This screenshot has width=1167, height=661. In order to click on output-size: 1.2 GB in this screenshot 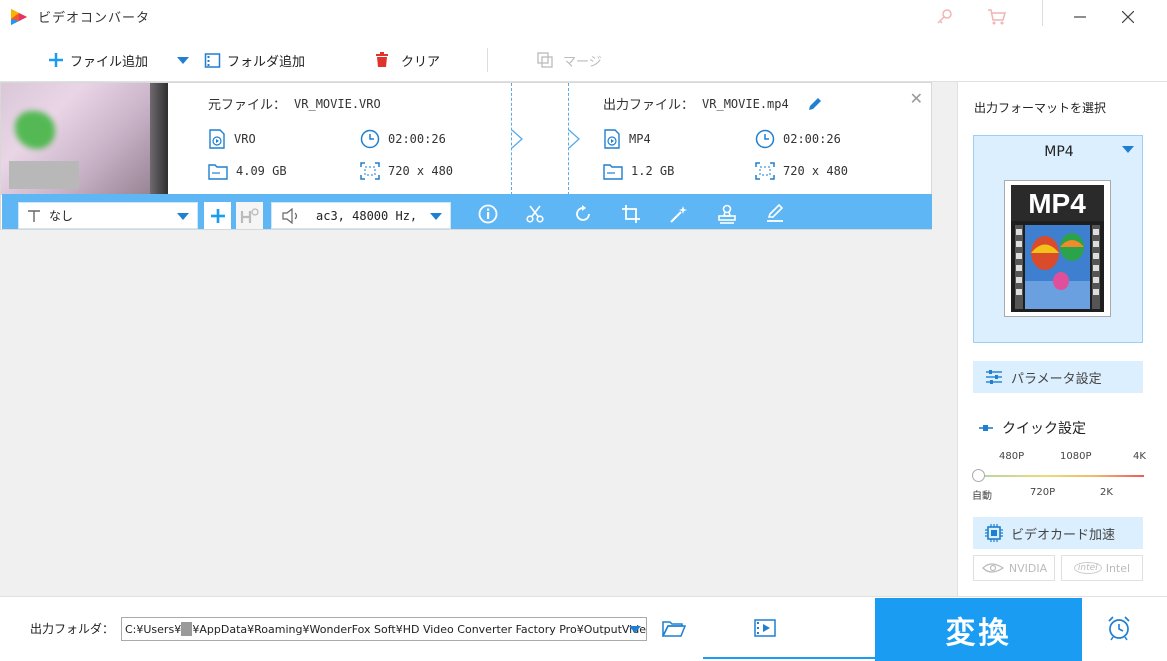, I will do `click(638, 171)`.